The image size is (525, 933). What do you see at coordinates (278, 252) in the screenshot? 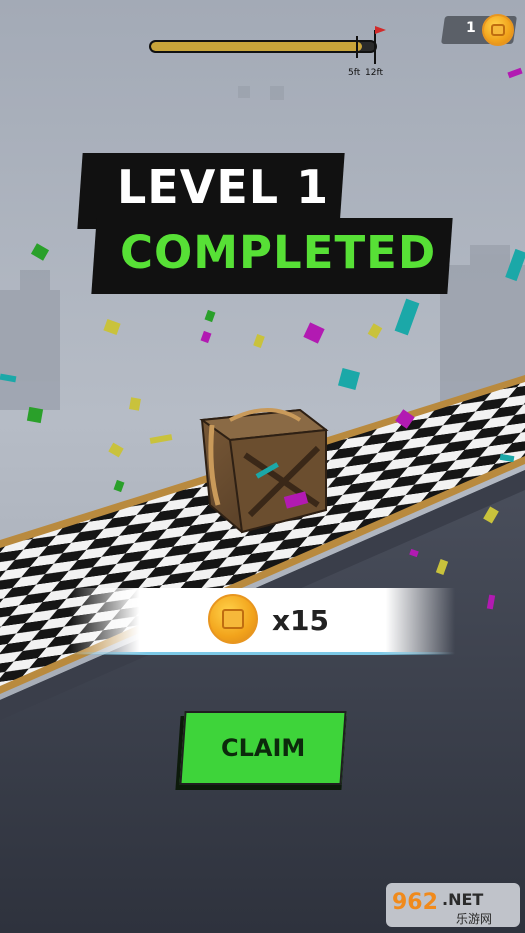
I see `completed-title: COMPLETED` at bounding box center [278, 252].